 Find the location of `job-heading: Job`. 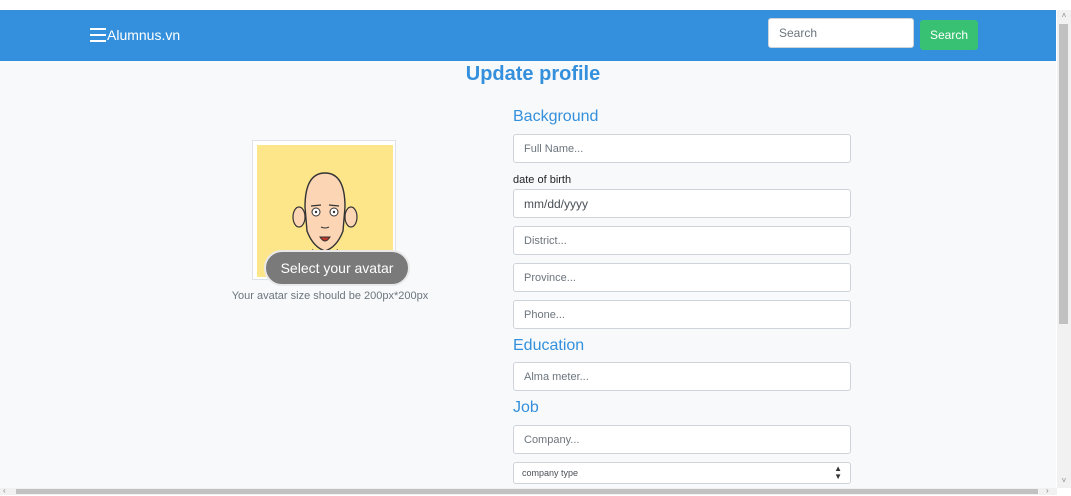

job-heading: Job is located at coordinates (526, 407).